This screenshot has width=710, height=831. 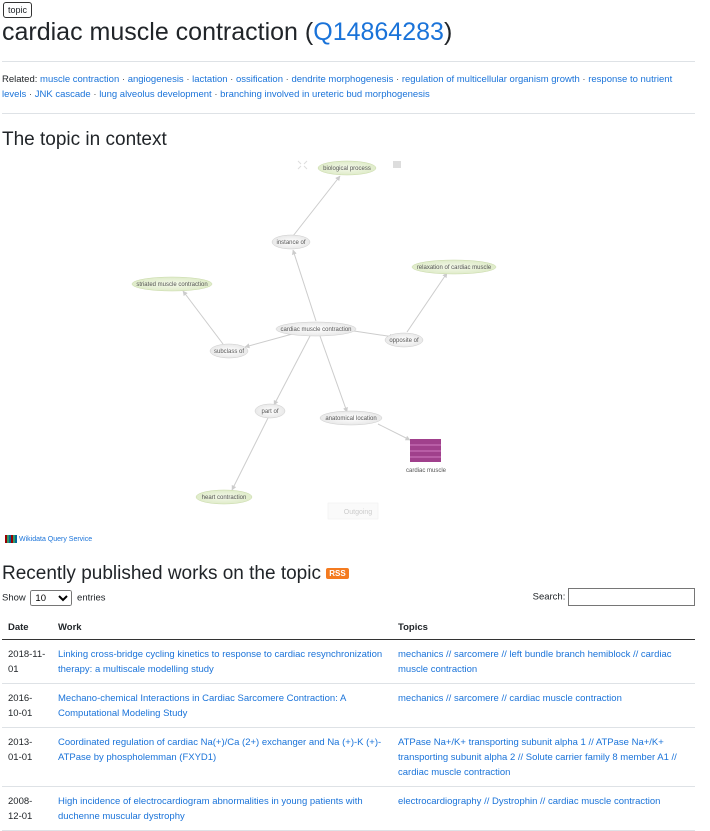 What do you see at coordinates (18, 10) in the screenshot?
I see `topic-badge: topic` at bounding box center [18, 10].